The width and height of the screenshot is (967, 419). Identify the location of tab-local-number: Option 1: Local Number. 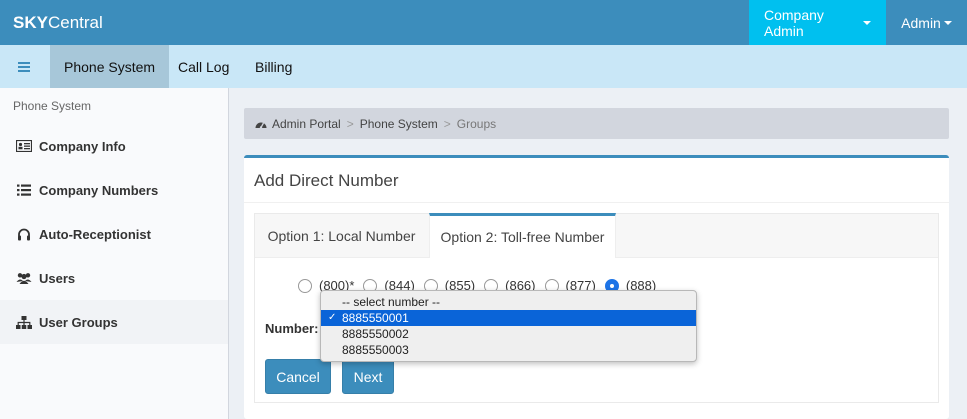
(341, 236).